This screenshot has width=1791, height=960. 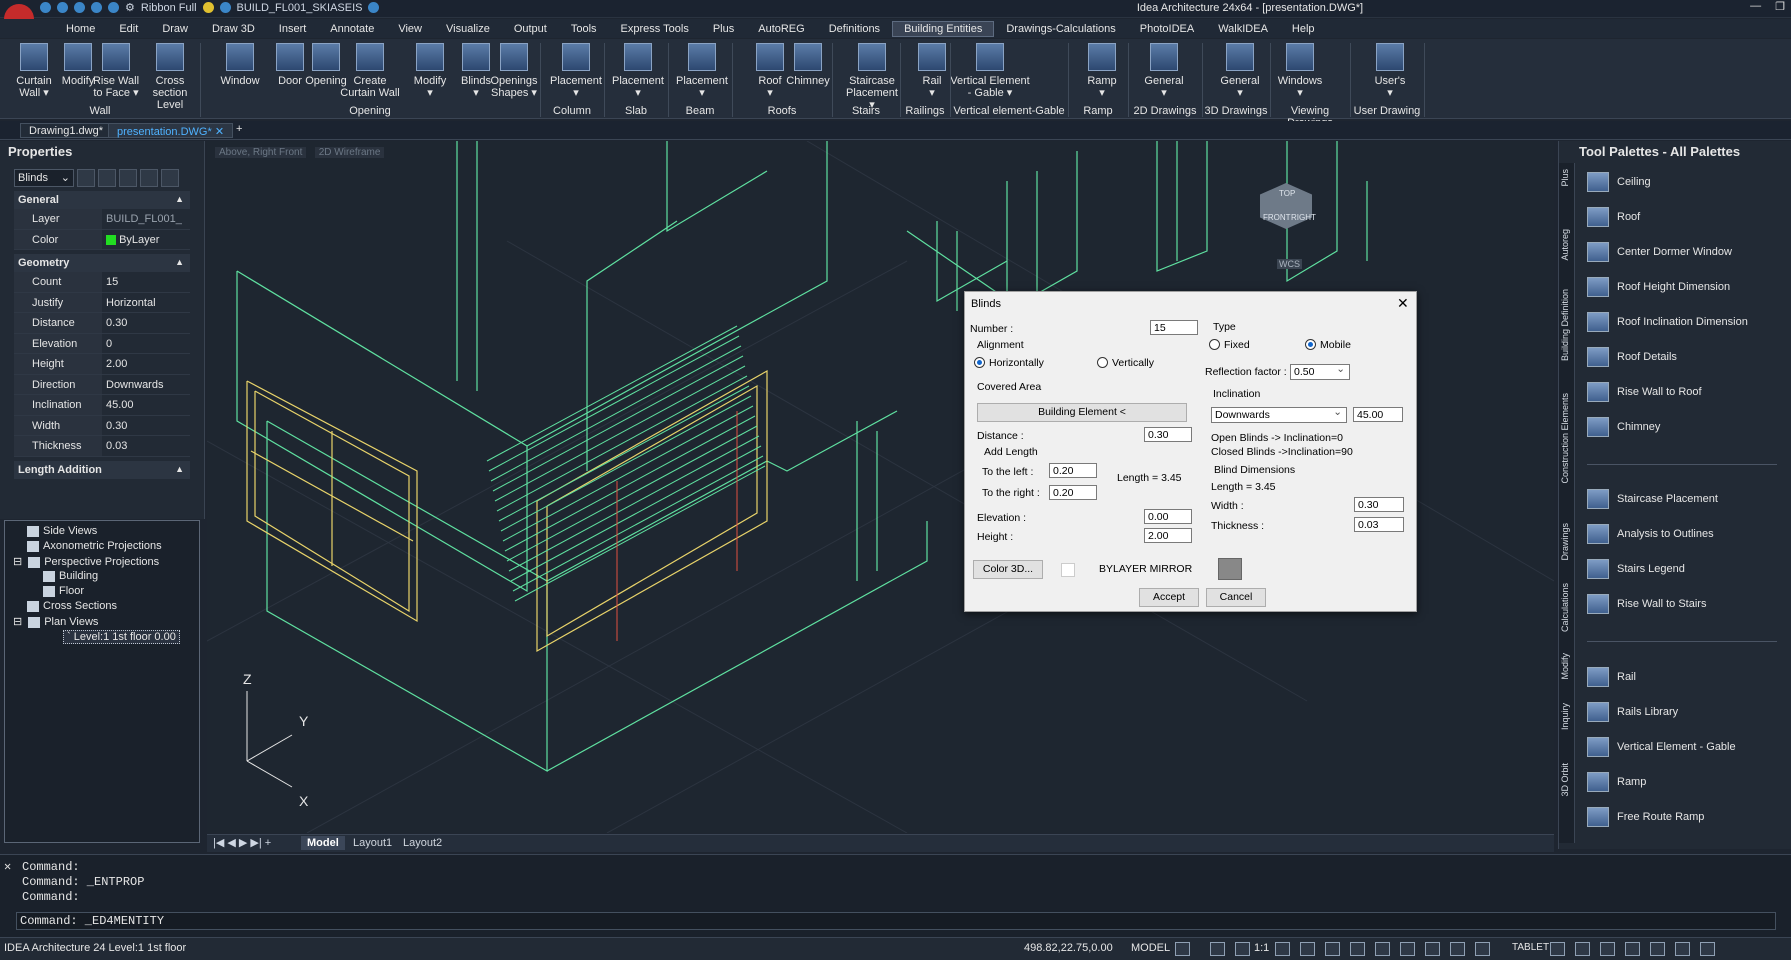 I want to click on otrack-icon, so click(x=1332, y=949).